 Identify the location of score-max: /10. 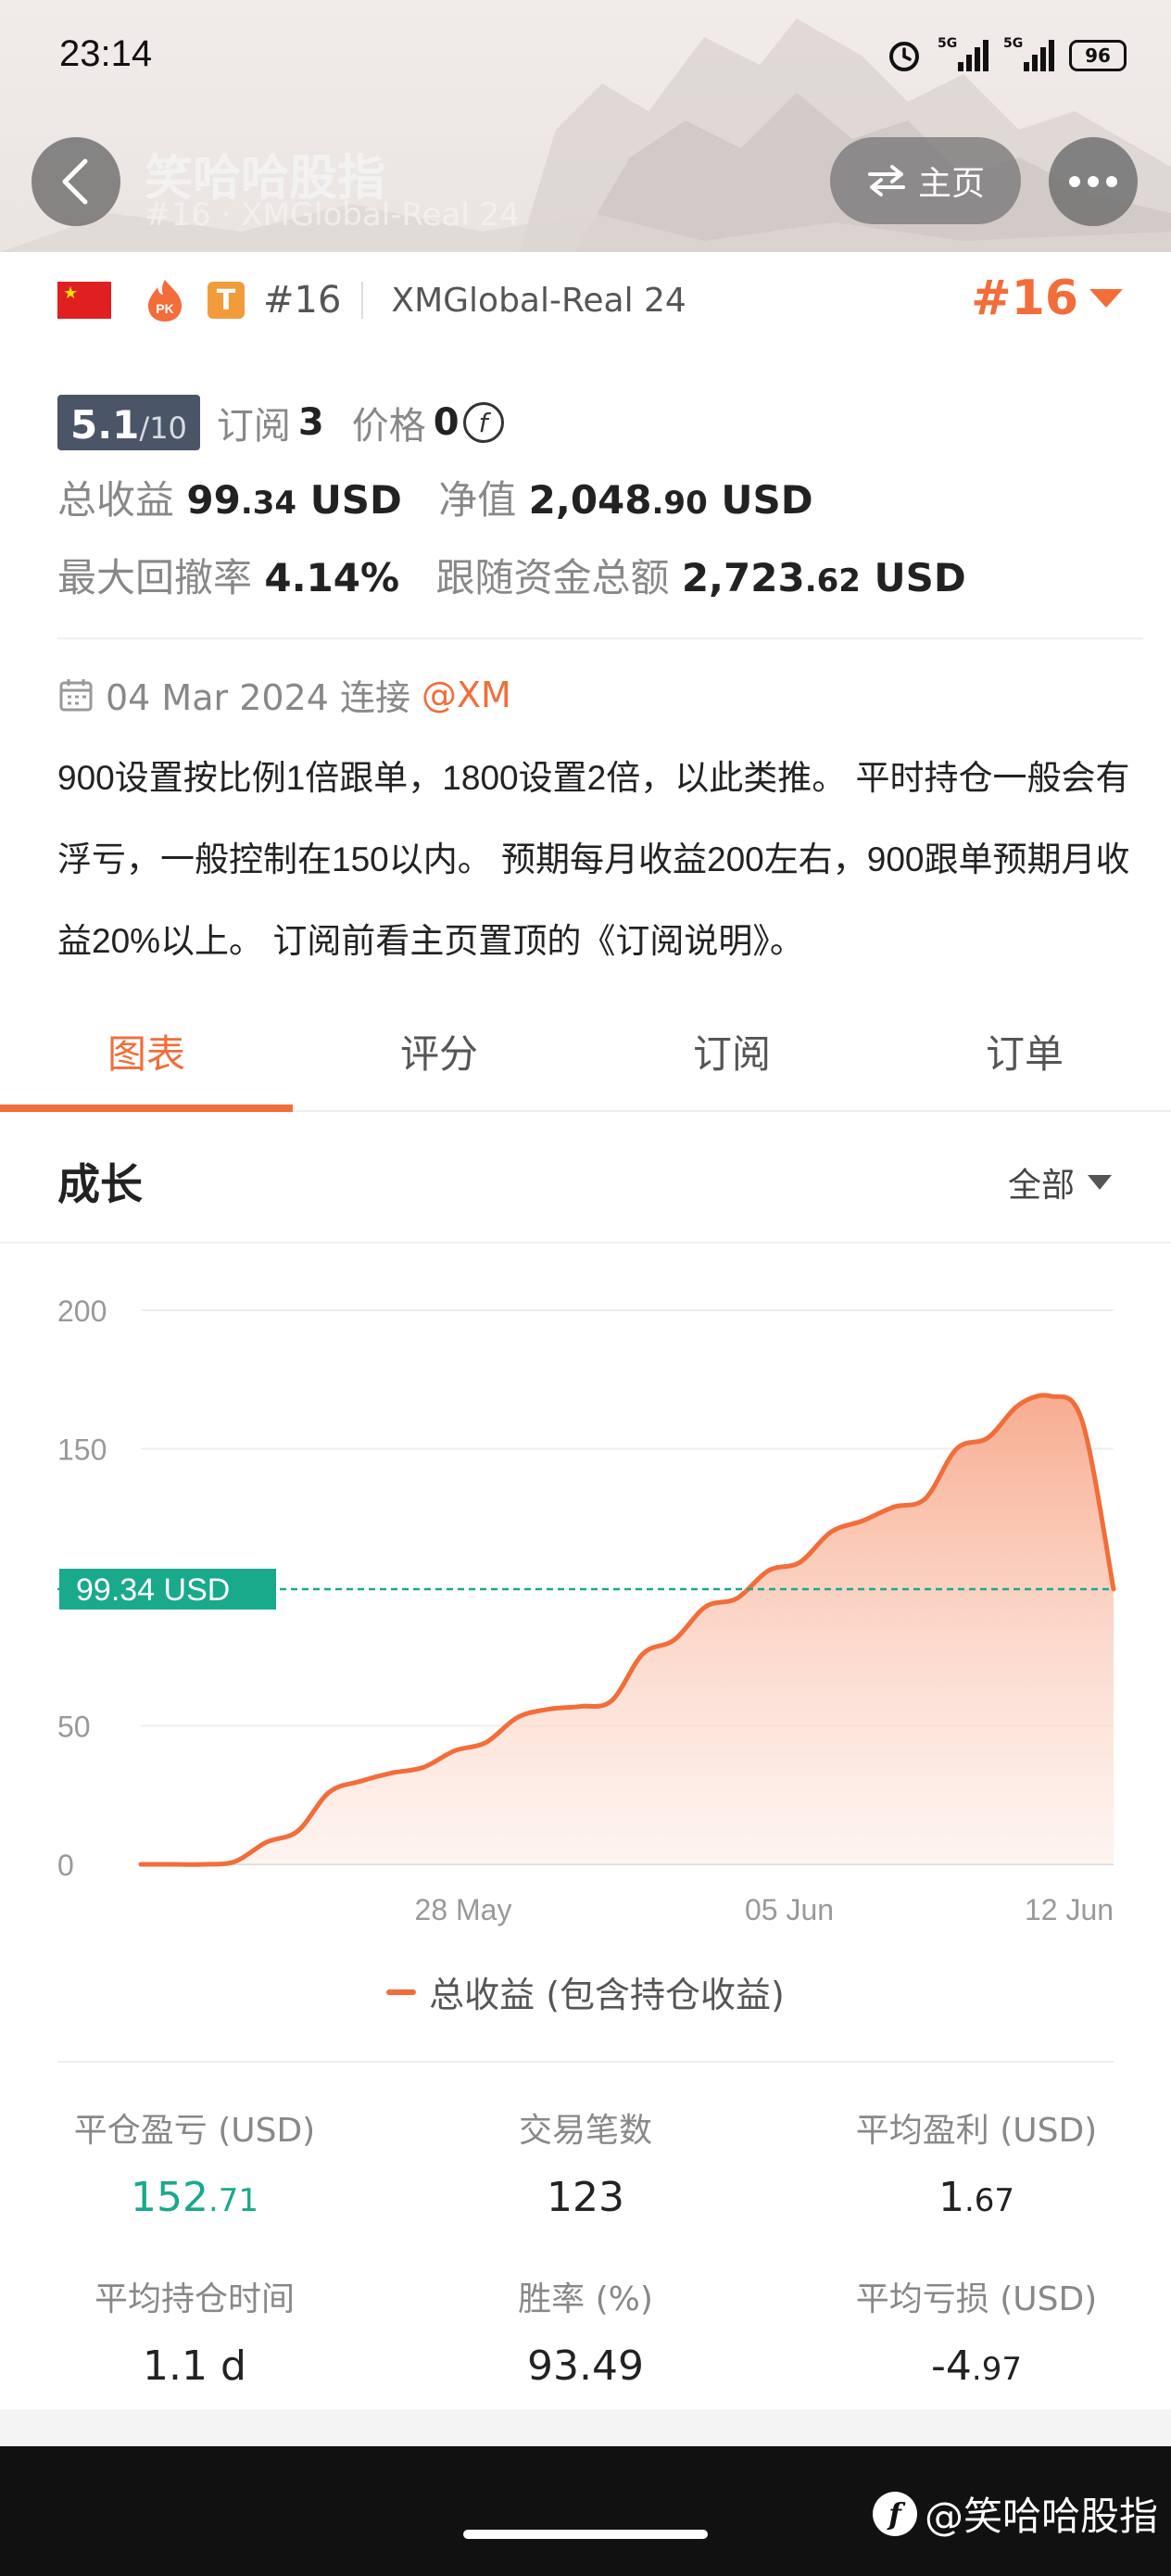
(163, 428).